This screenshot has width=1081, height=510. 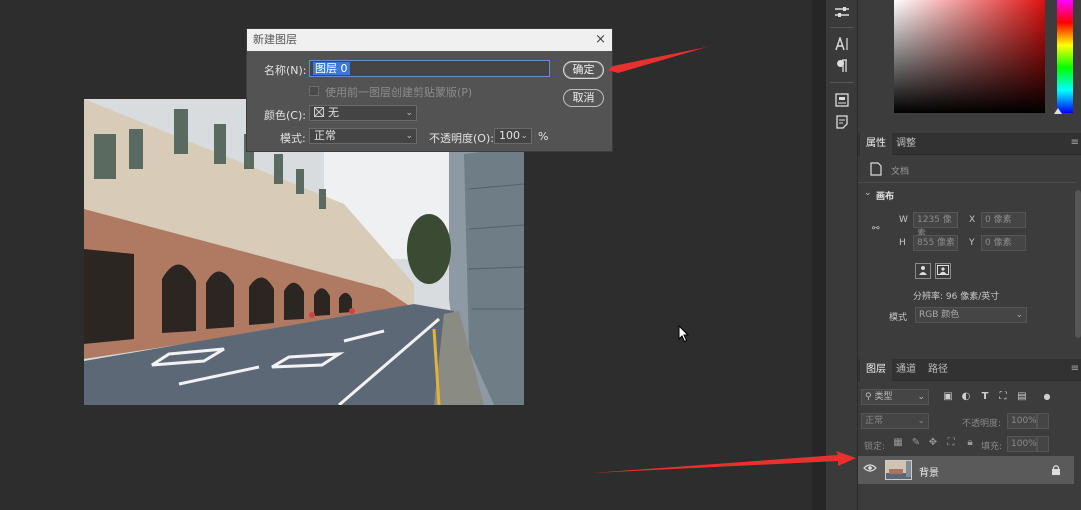 I want to click on opacity-unit: %, so click(x=543, y=136).